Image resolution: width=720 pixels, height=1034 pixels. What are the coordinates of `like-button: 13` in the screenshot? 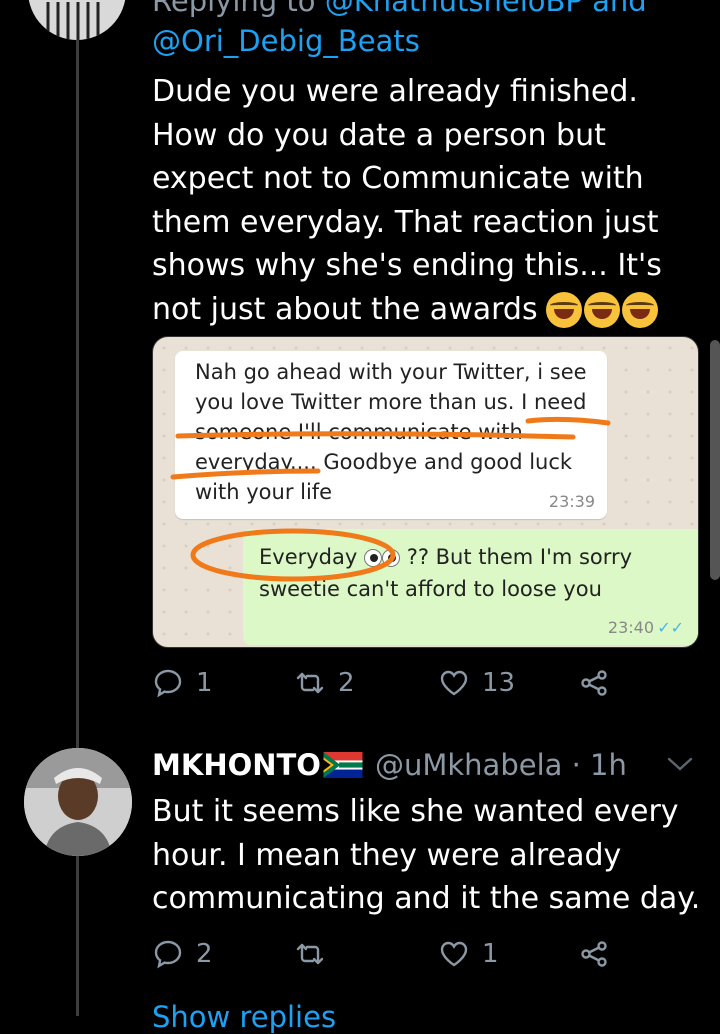 It's located at (476, 683).